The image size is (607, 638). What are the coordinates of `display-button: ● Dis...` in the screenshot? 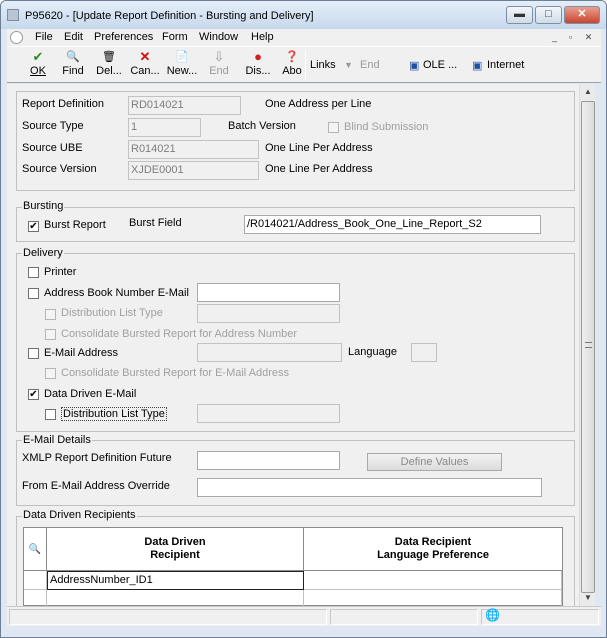 It's located at (258, 65).